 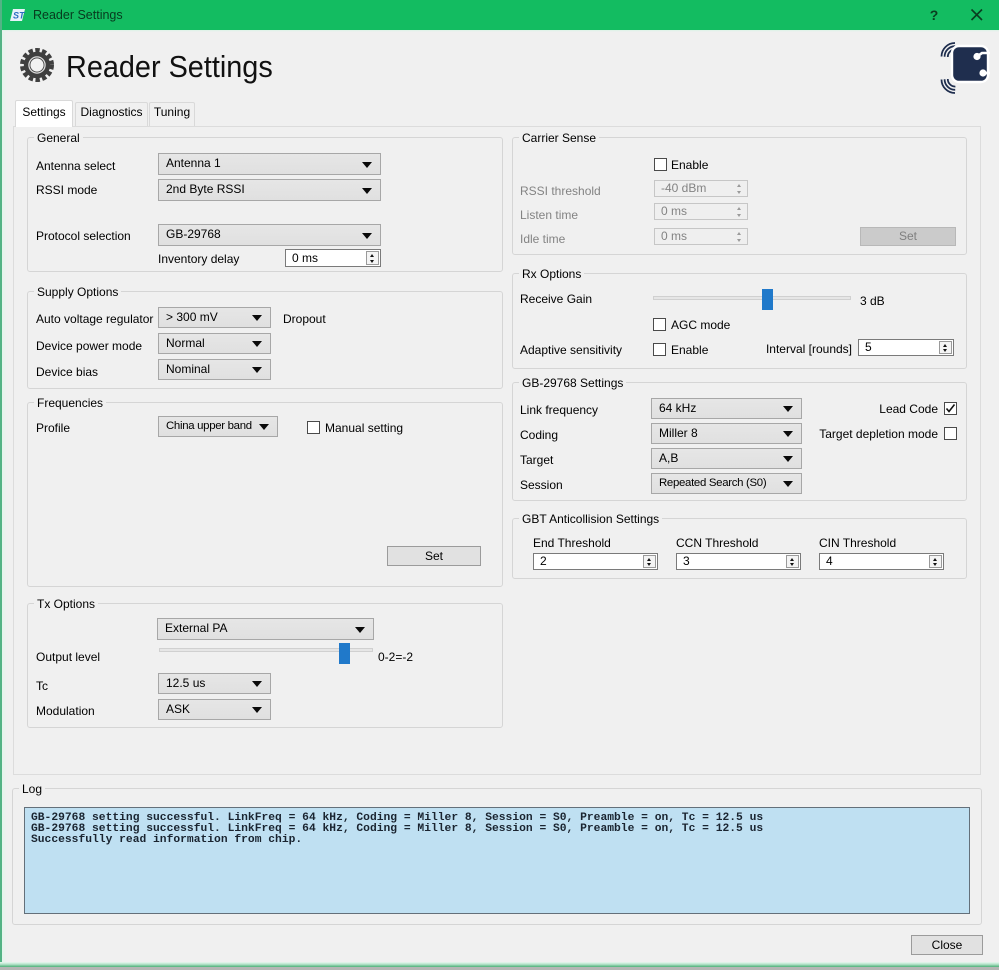 What do you see at coordinates (19, 16) in the screenshot?
I see `svg-text: ST` at bounding box center [19, 16].